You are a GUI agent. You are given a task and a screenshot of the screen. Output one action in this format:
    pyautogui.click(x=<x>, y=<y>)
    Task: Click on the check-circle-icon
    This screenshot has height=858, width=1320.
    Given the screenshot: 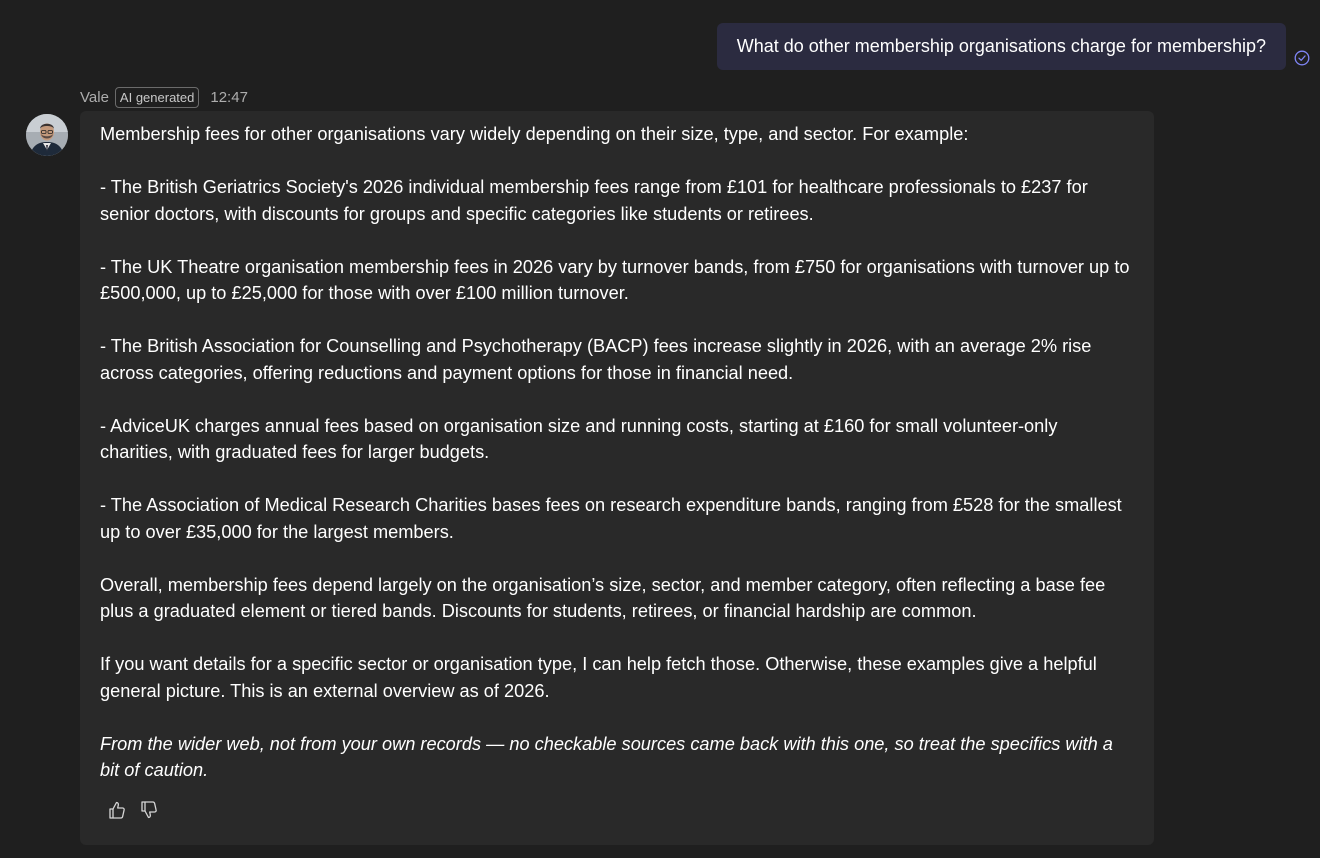 What is the action you would take?
    pyautogui.click(x=1302, y=58)
    